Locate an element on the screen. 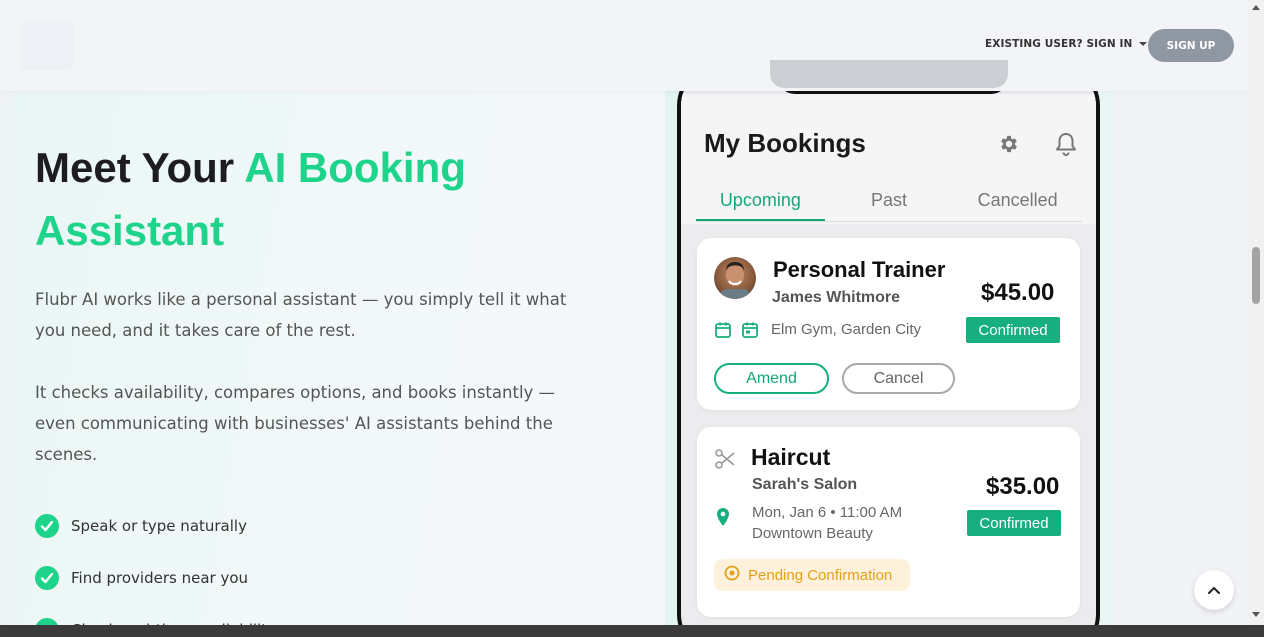 The height and width of the screenshot is (637, 1264). feature-label: Speak or type naturally is located at coordinates (159, 526).